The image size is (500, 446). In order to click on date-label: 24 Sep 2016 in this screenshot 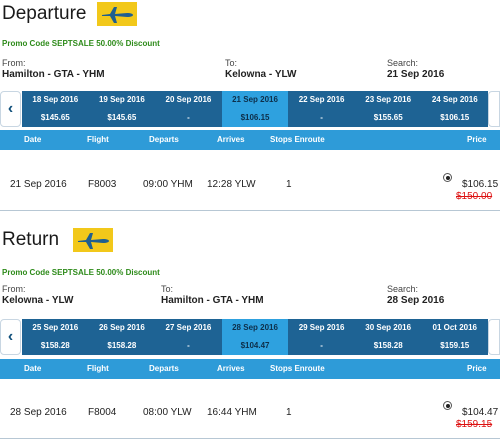, I will do `click(454, 99)`.